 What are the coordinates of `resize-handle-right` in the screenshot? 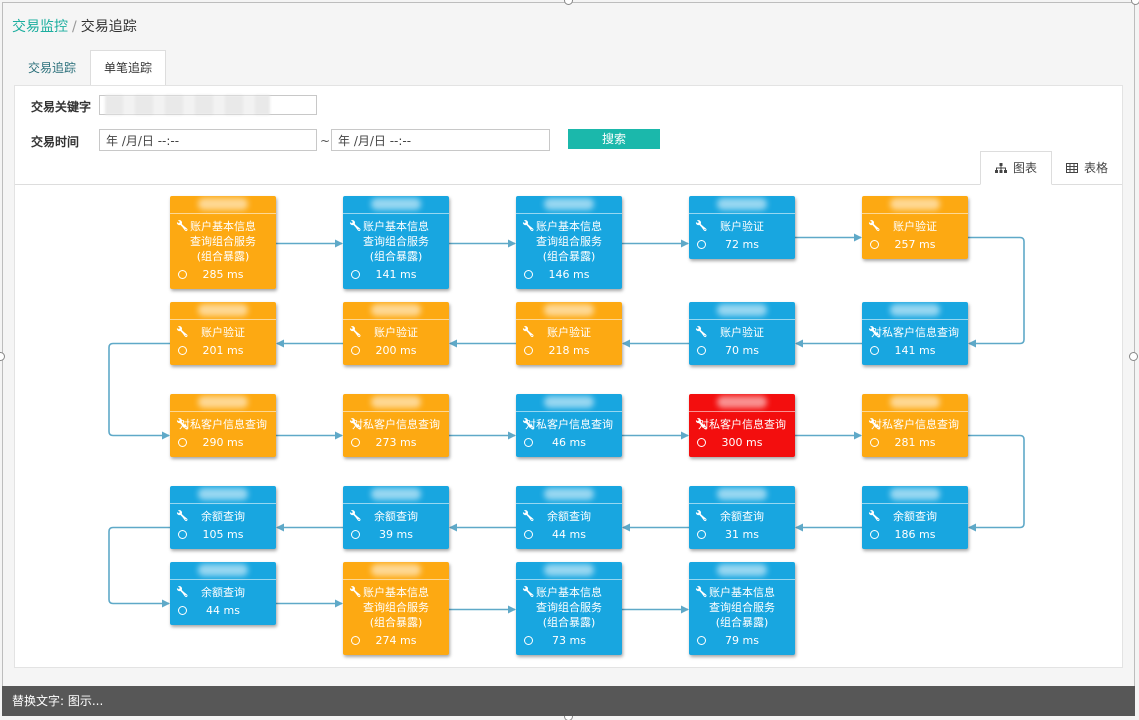 It's located at (1133, 356).